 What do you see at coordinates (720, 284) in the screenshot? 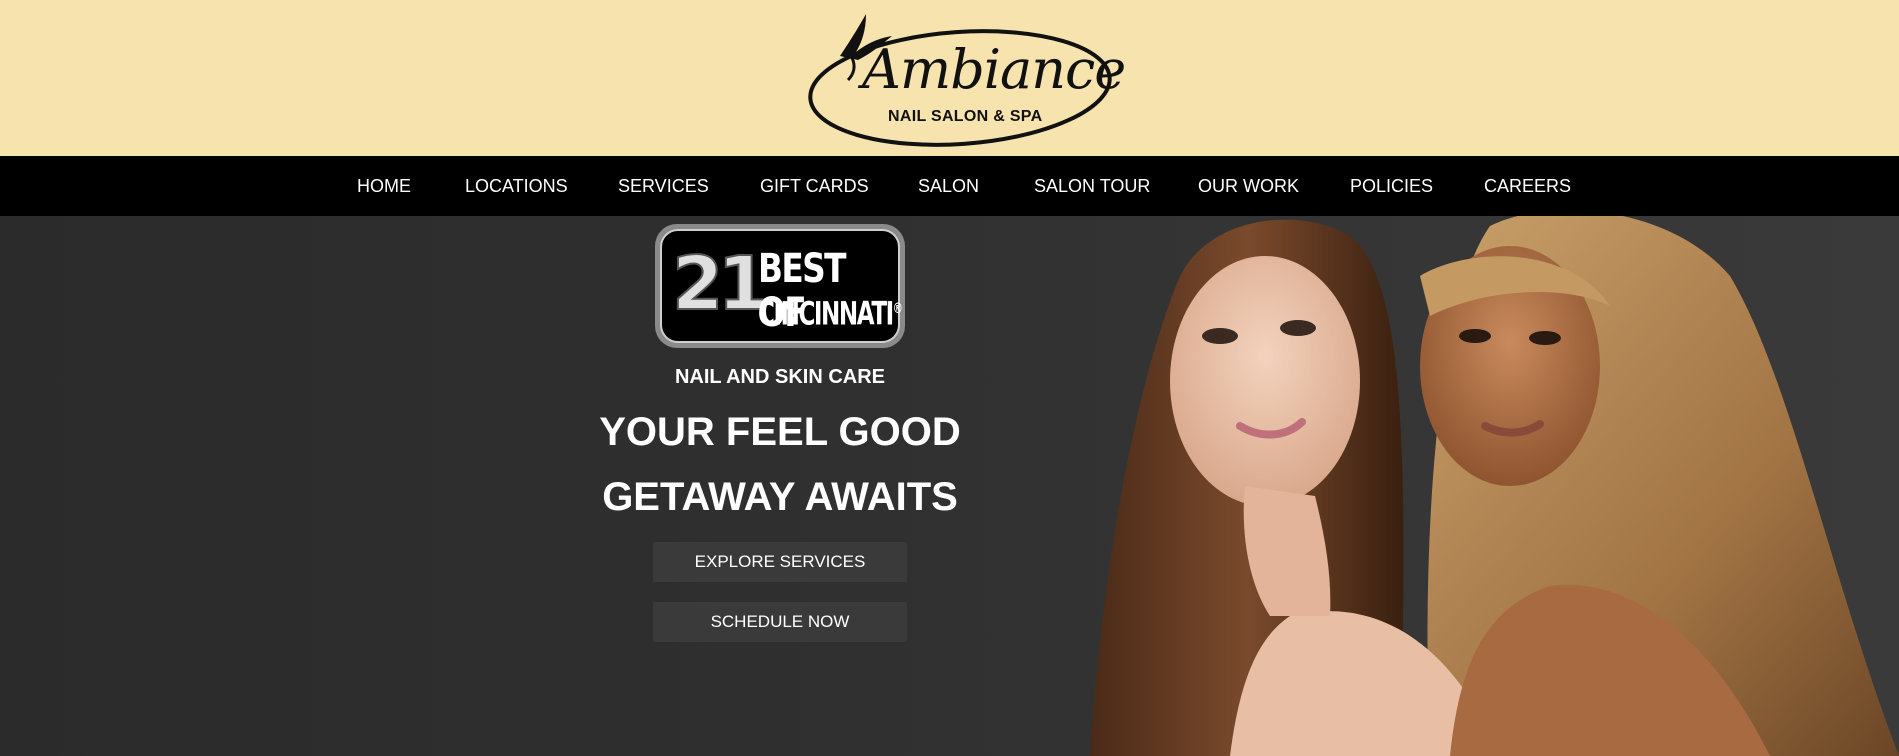
I see `badge-number: 21` at bounding box center [720, 284].